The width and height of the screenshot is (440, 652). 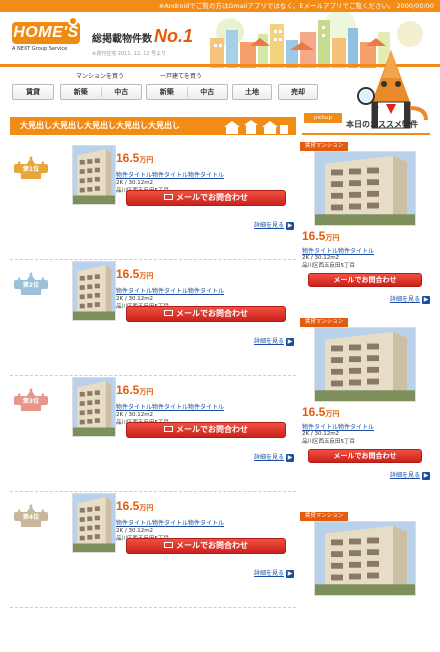 I want to click on rank-label: 第2位, so click(x=31, y=284).